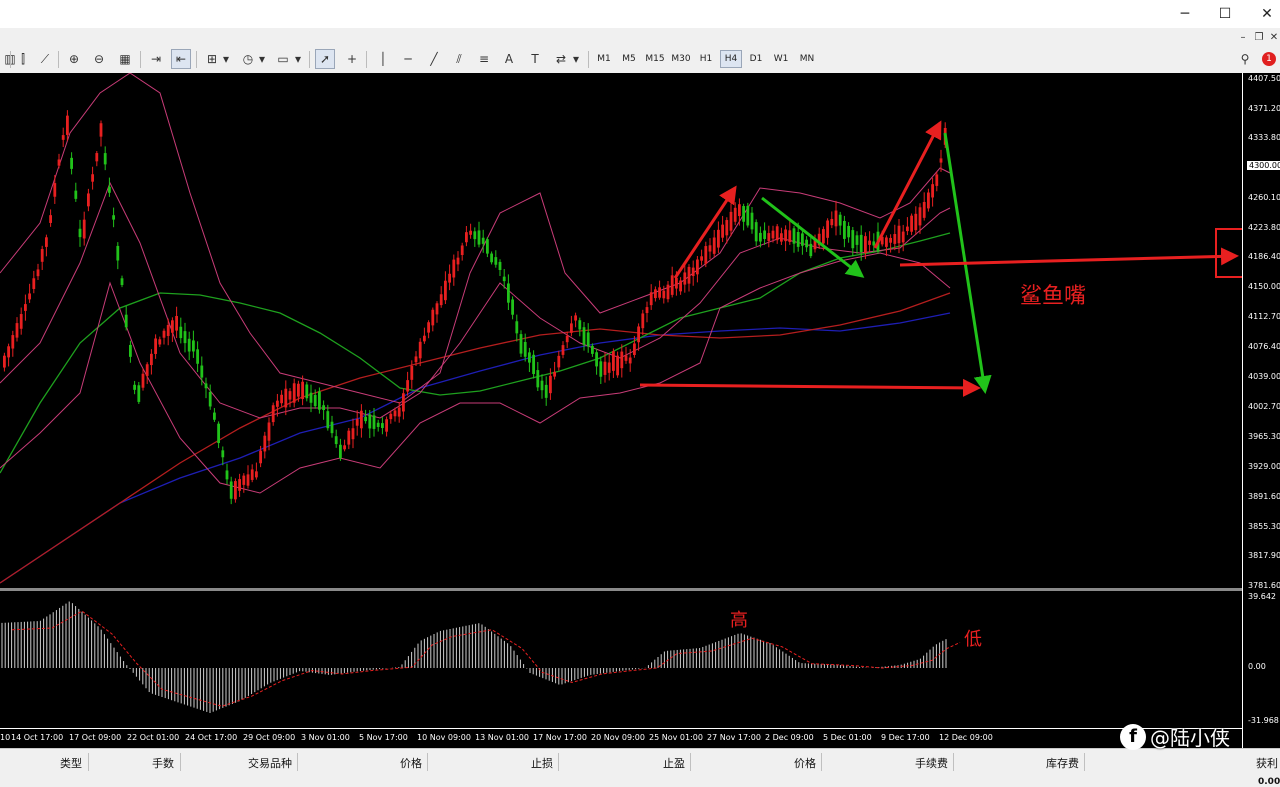 The height and width of the screenshot is (787, 1280). What do you see at coordinates (706, 59) in the screenshot?
I see `timeframe-h1: H1` at bounding box center [706, 59].